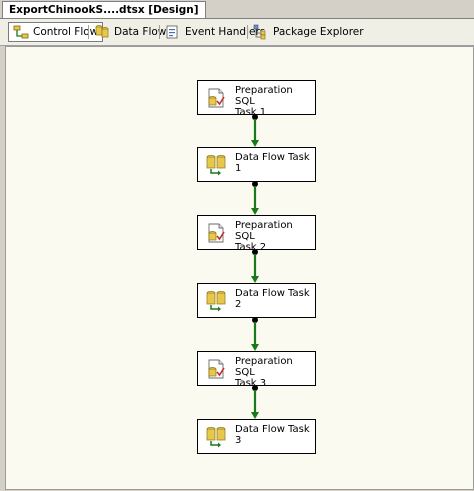  Describe the element at coordinates (272, 163) in the screenshot. I see `task-label: Data Flow Task 1` at that location.